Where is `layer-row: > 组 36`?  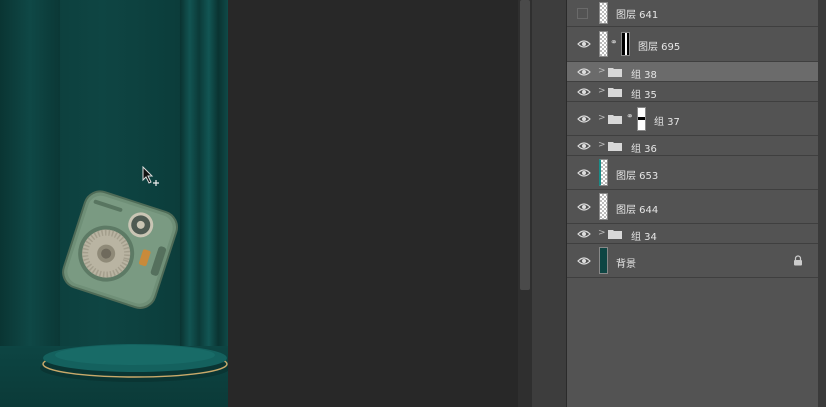
layer-row: > 组 36 is located at coordinates (692, 146).